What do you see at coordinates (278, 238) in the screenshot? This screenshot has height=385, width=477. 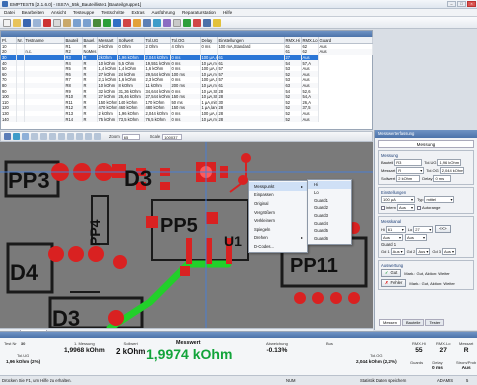 I see `menu-item-drehen: Drehen ▸` at bounding box center [278, 238].